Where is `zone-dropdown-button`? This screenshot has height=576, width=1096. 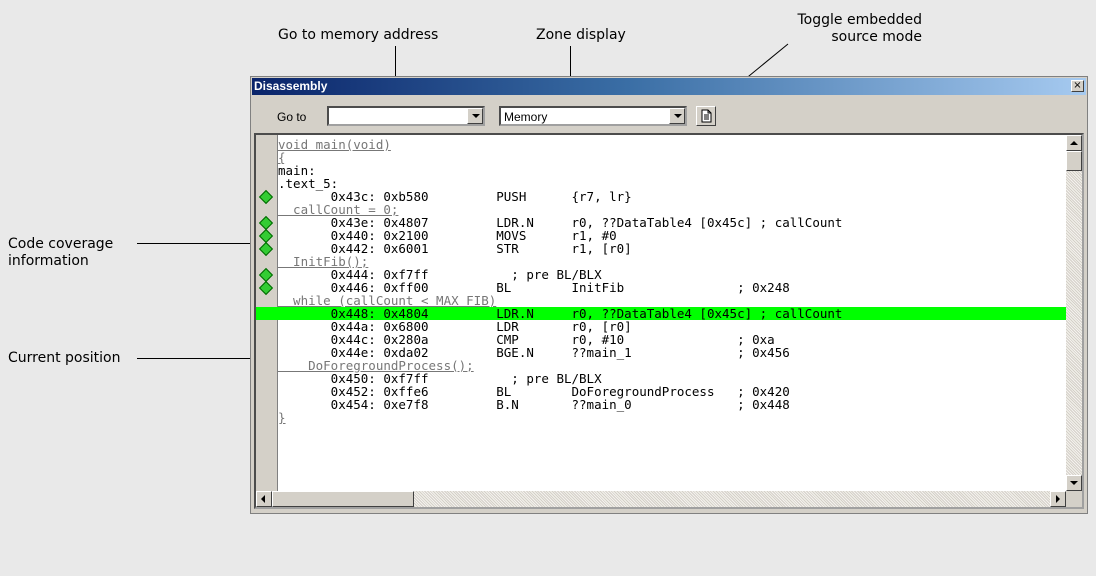
zone-dropdown-button is located at coordinates (677, 116).